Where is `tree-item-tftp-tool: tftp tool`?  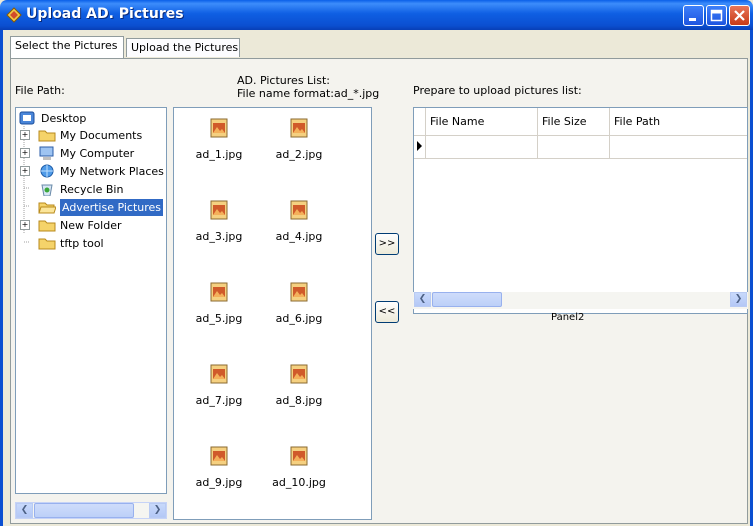
tree-item-tftp-tool: tftp tool is located at coordinates (71, 243).